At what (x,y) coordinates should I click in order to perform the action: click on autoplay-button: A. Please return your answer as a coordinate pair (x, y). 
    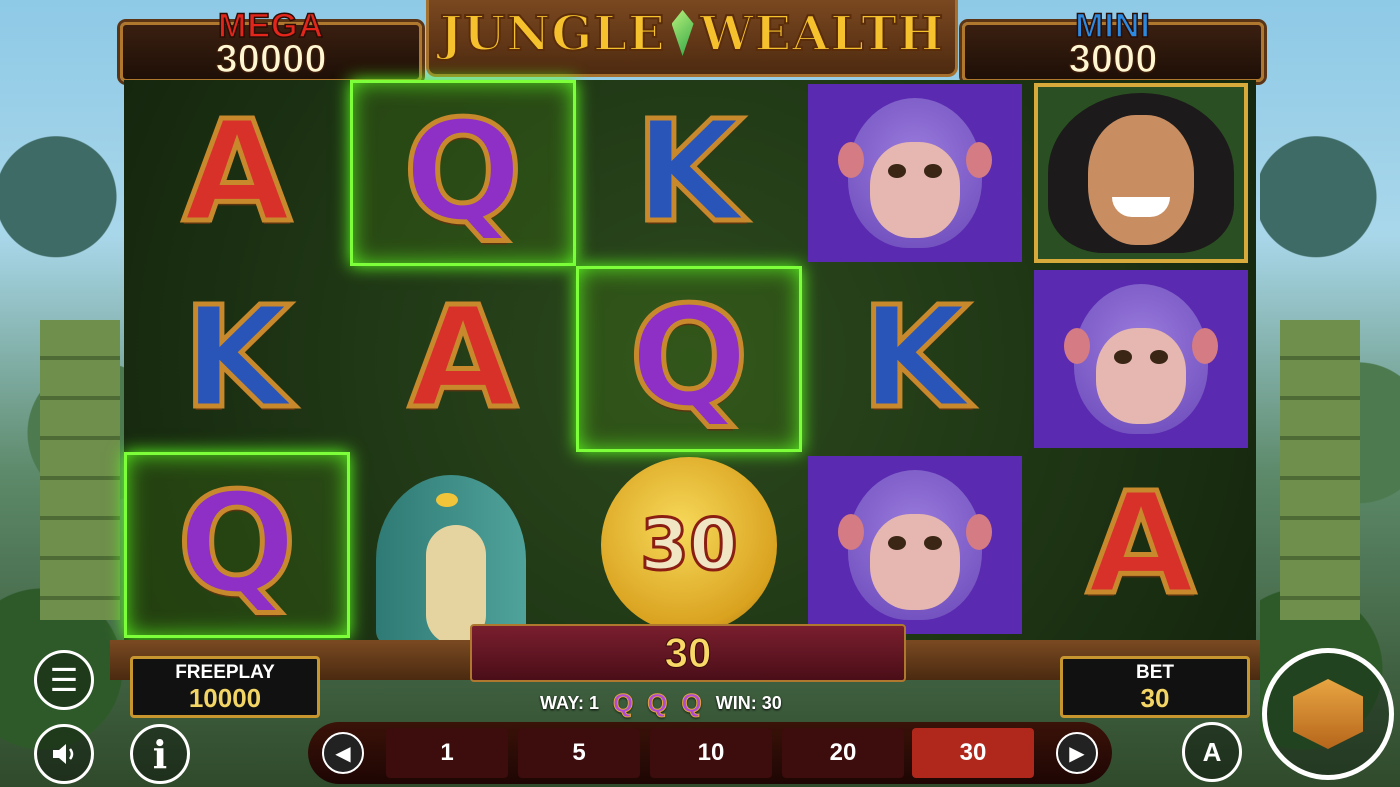
    Looking at the image, I should click on (1212, 752).